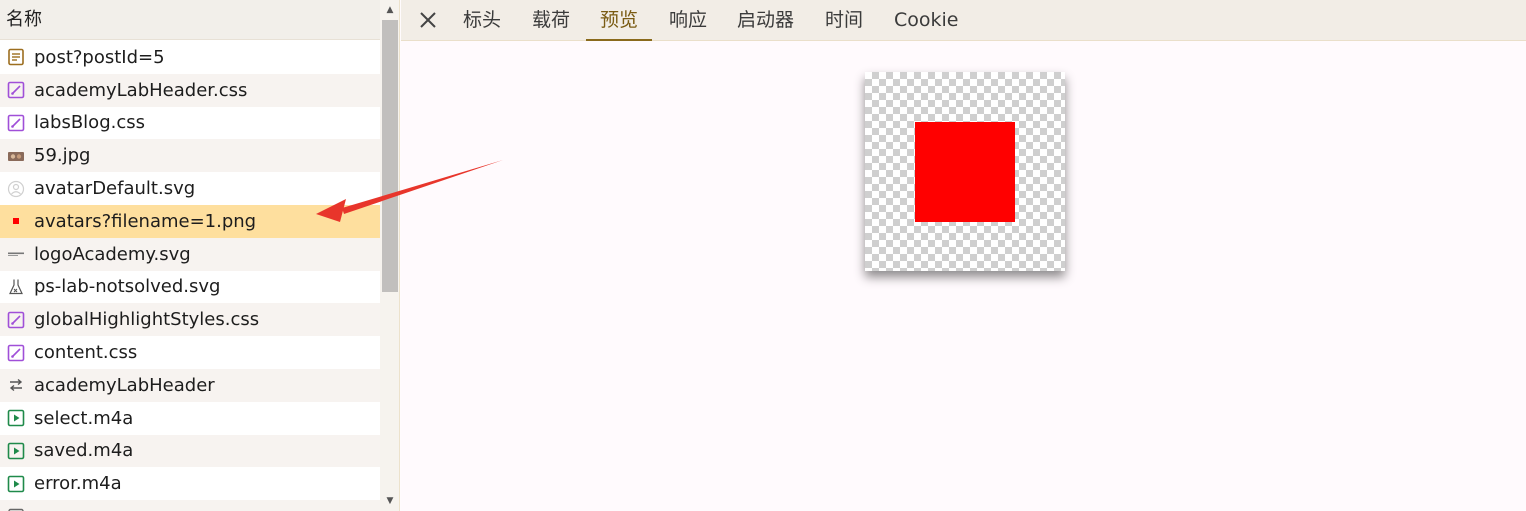  Describe the element at coordinates (844, 20) in the screenshot. I see `tab-timing: 时间` at that location.